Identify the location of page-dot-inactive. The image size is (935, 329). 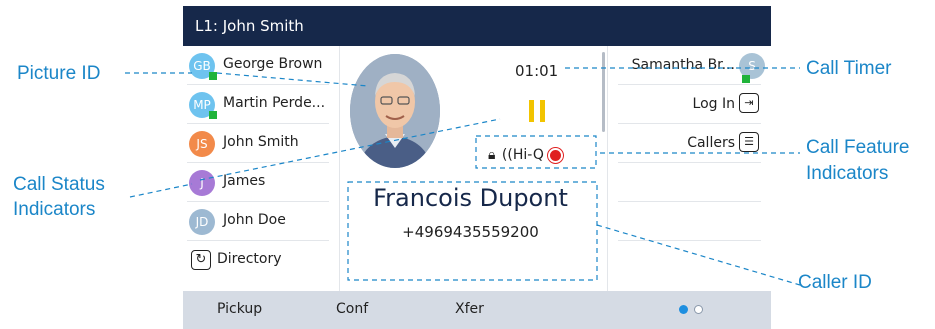
(698, 309).